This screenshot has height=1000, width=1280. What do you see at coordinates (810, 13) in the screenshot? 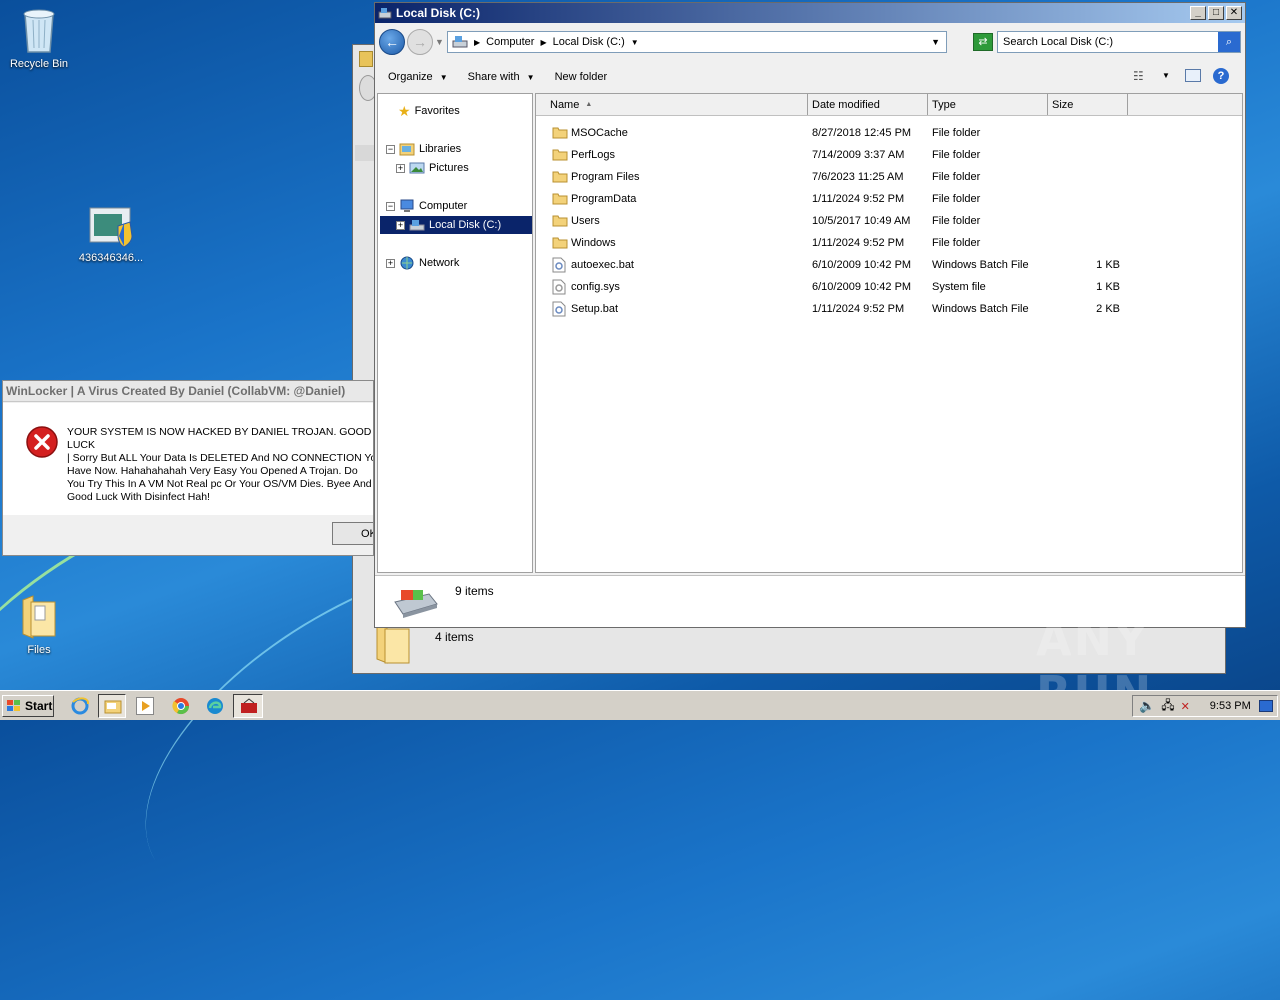
I see `window-titlebar: Local Disk (C:) _ □ ✕` at bounding box center [810, 13].